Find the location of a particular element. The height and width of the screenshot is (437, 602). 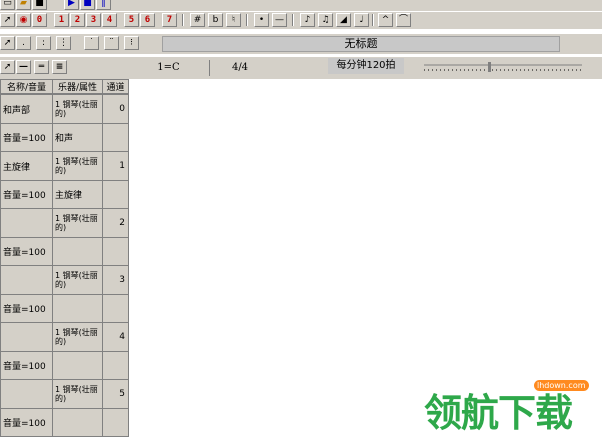

note-6-button: 6 is located at coordinates (147, 20).